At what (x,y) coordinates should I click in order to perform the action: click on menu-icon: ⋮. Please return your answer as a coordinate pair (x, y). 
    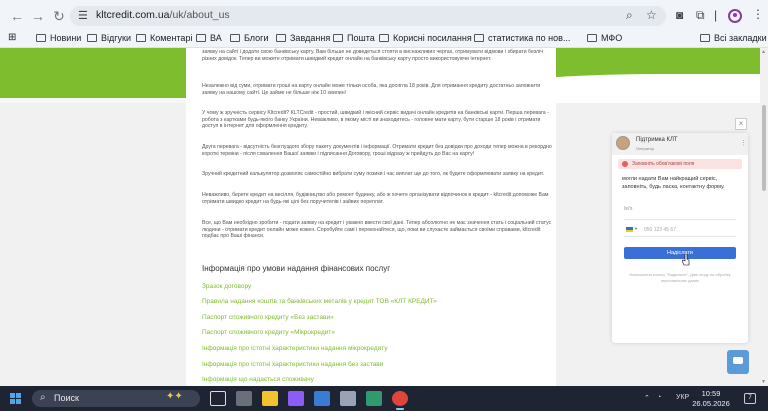
    Looking at the image, I should click on (758, 14).